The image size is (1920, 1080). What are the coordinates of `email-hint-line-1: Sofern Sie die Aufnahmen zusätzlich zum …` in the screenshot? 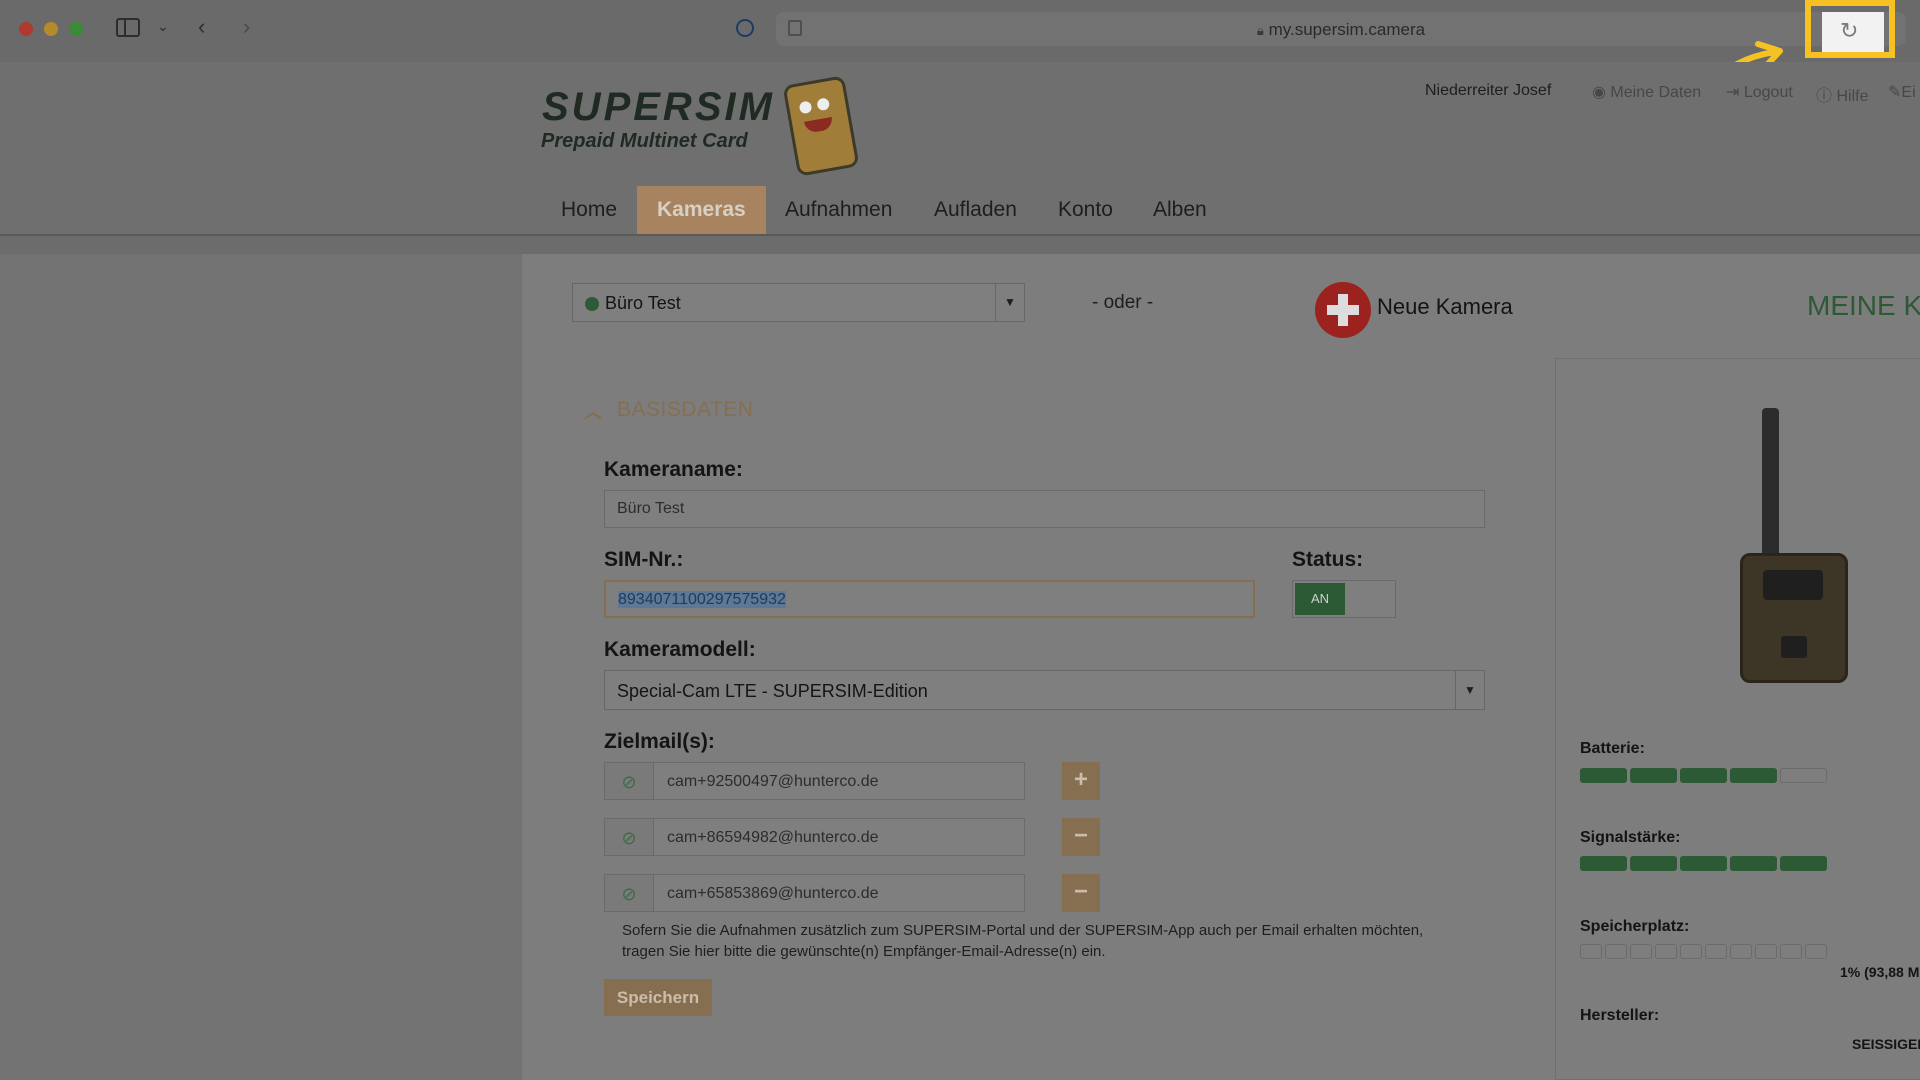 It's located at (1023, 930).